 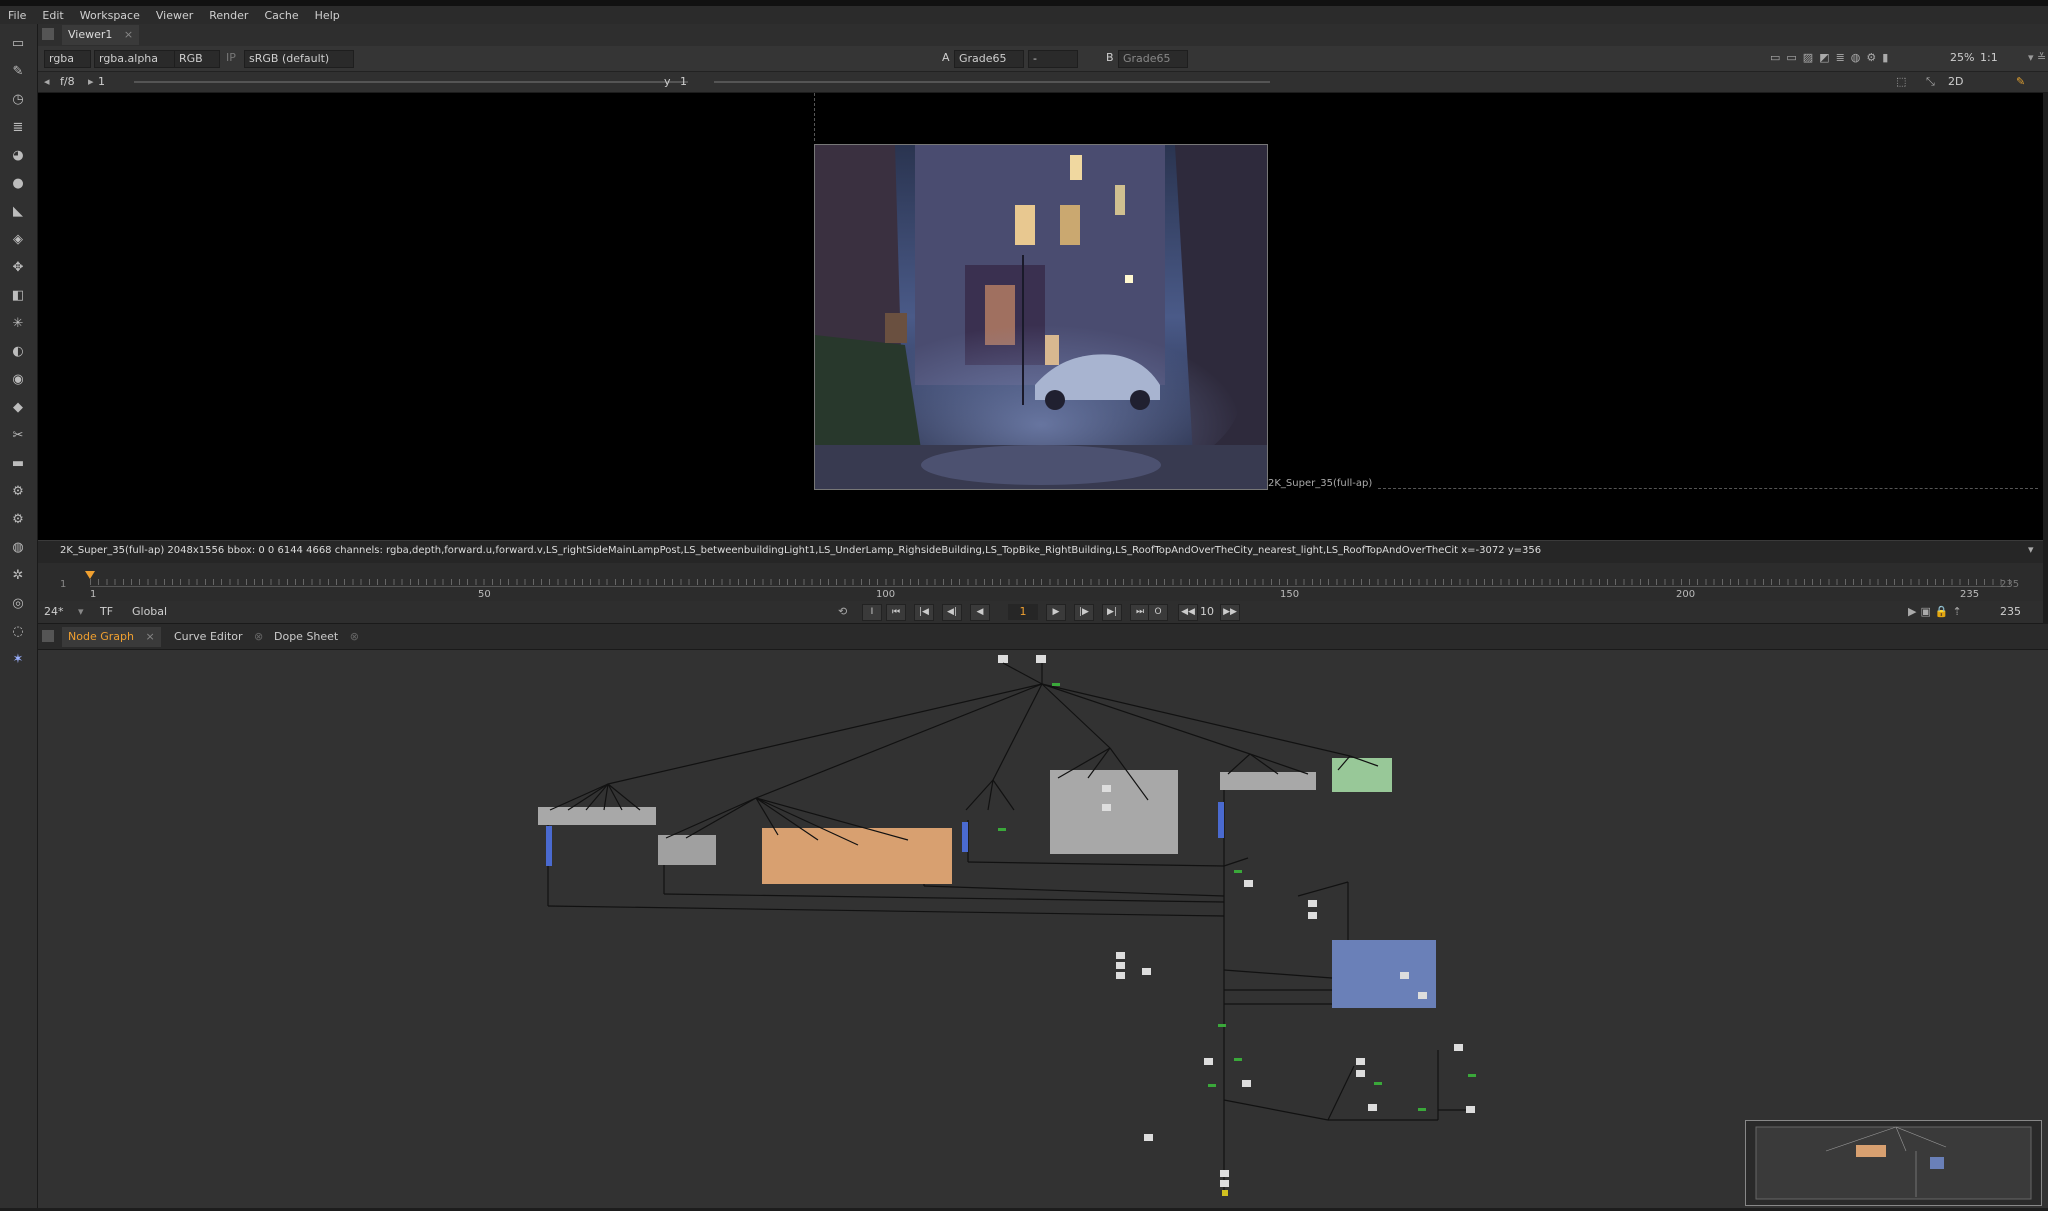 What do you see at coordinates (1362, 775) in the screenshot?
I see `backdrop-green` at bounding box center [1362, 775].